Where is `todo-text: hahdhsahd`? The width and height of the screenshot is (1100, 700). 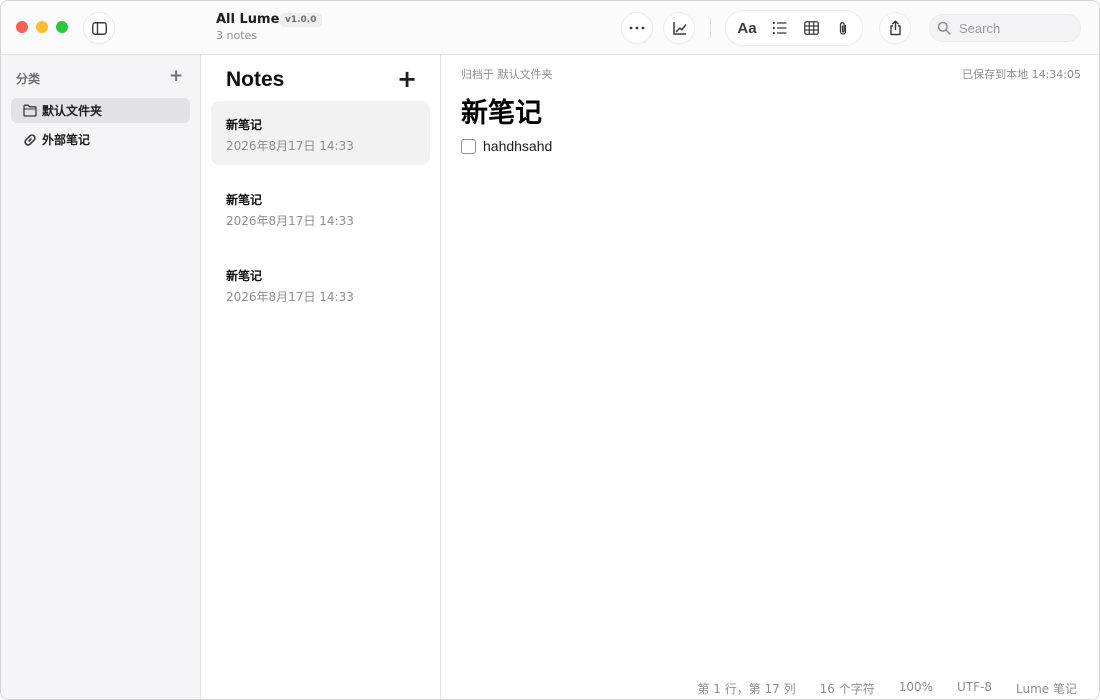
todo-text: hahdhsahd is located at coordinates (517, 146).